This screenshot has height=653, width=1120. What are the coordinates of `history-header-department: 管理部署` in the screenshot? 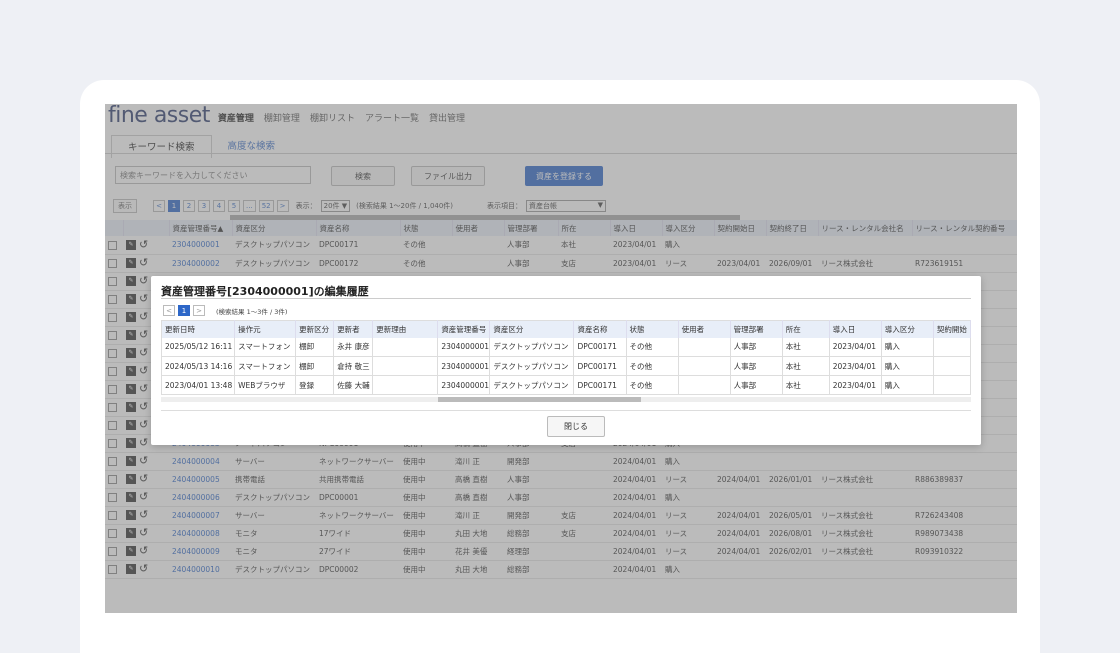 It's located at (756, 329).